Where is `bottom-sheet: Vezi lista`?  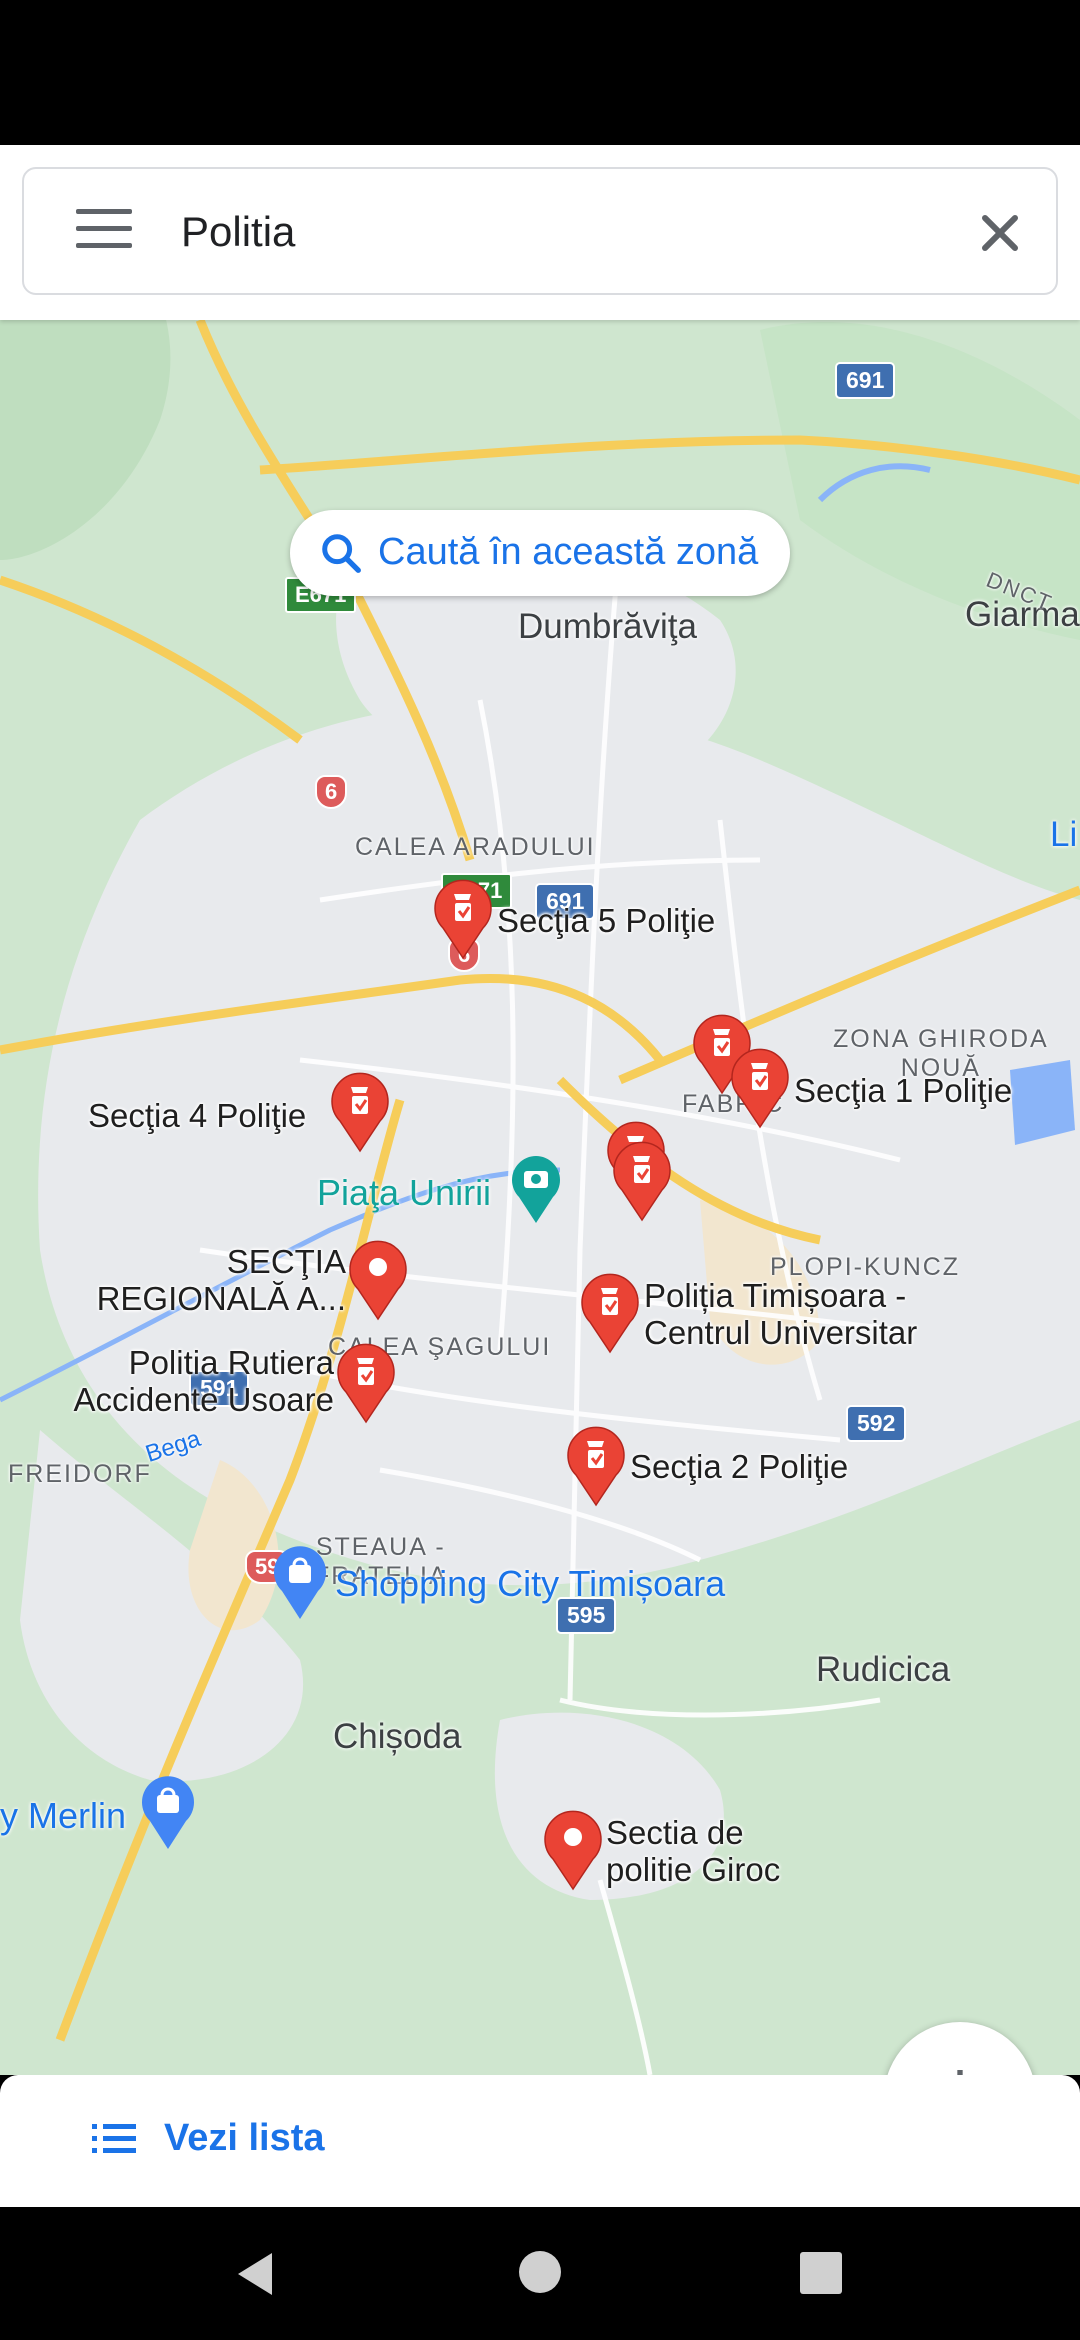
bottom-sheet: Vezi lista is located at coordinates (540, 2141).